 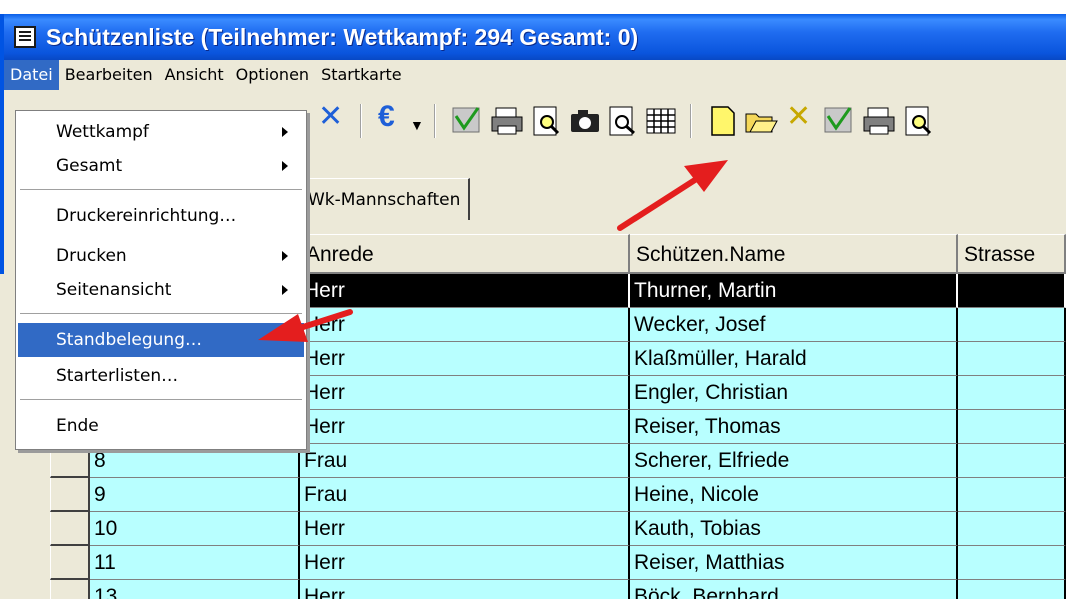 What do you see at coordinates (330, 117) in the screenshot?
I see `delete-x-icon: ✕` at bounding box center [330, 117].